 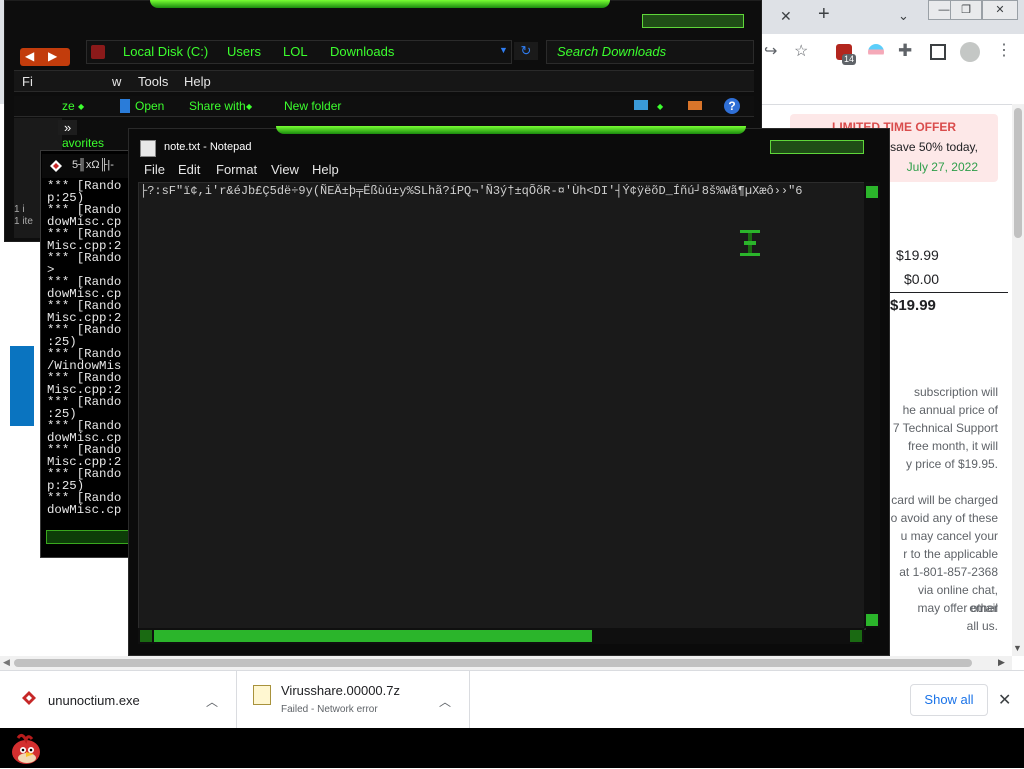 I want to click on terms-line: o avoid any of these, so click(x=944, y=518).